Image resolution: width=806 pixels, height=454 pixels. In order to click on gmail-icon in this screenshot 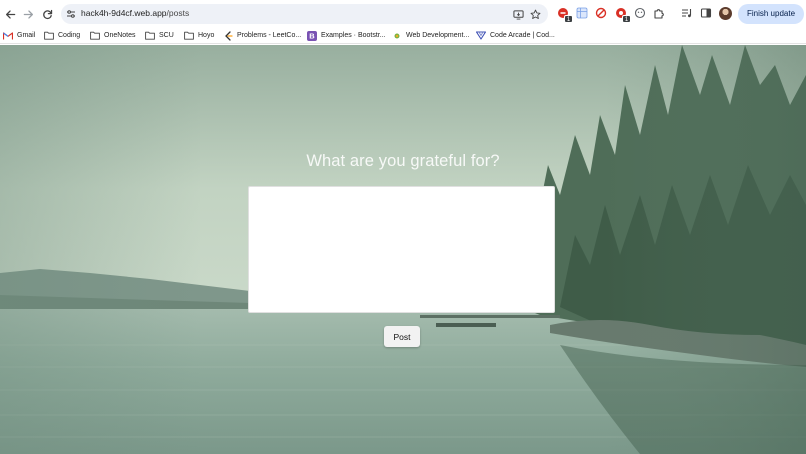, I will do `click(8, 36)`.